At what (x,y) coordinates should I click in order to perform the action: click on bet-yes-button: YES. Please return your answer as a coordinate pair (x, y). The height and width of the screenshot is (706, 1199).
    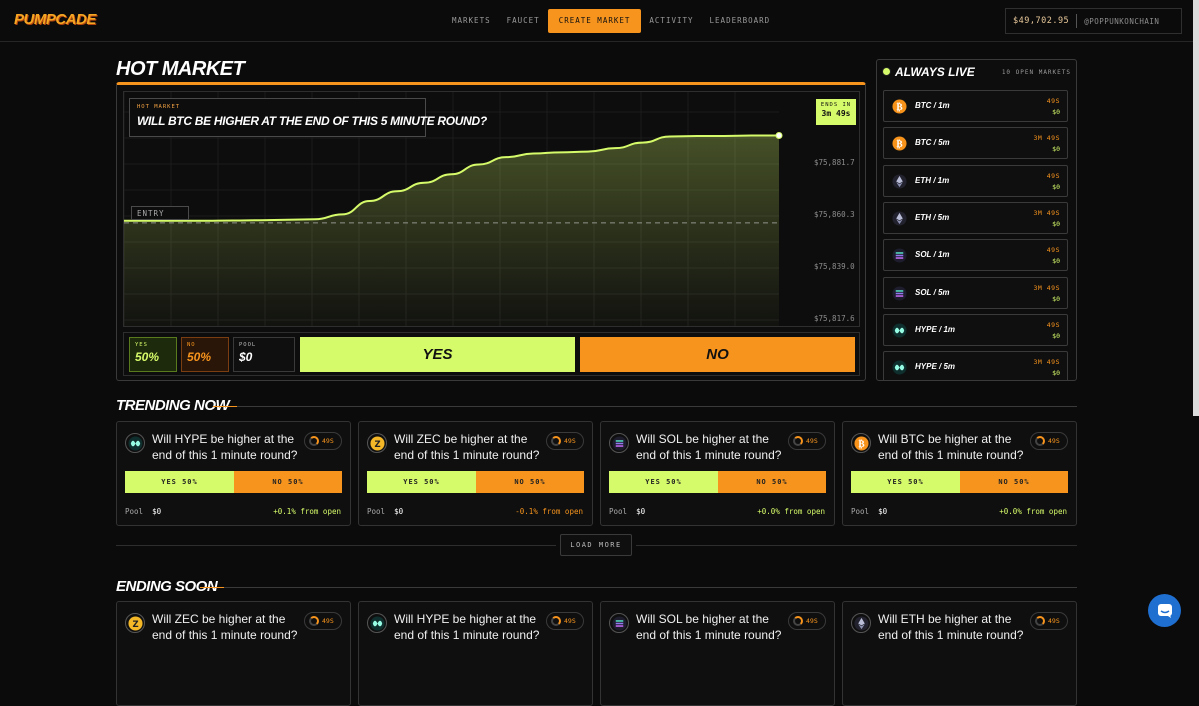
    Looking at the image, I should click on (437, 354).